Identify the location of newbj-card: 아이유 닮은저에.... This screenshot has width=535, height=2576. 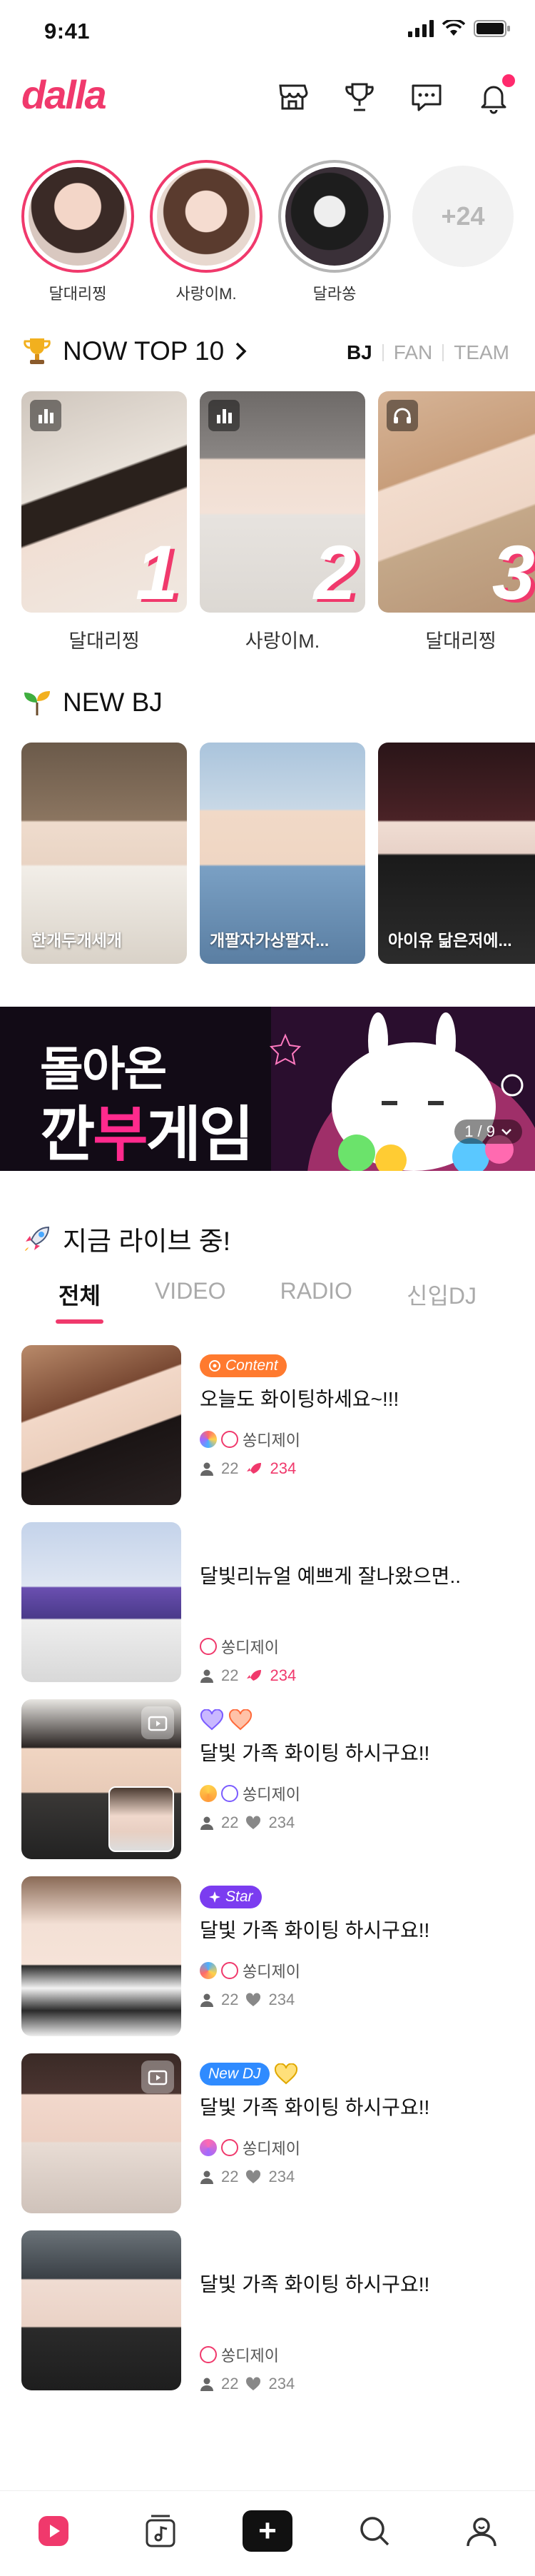
(456, 853).